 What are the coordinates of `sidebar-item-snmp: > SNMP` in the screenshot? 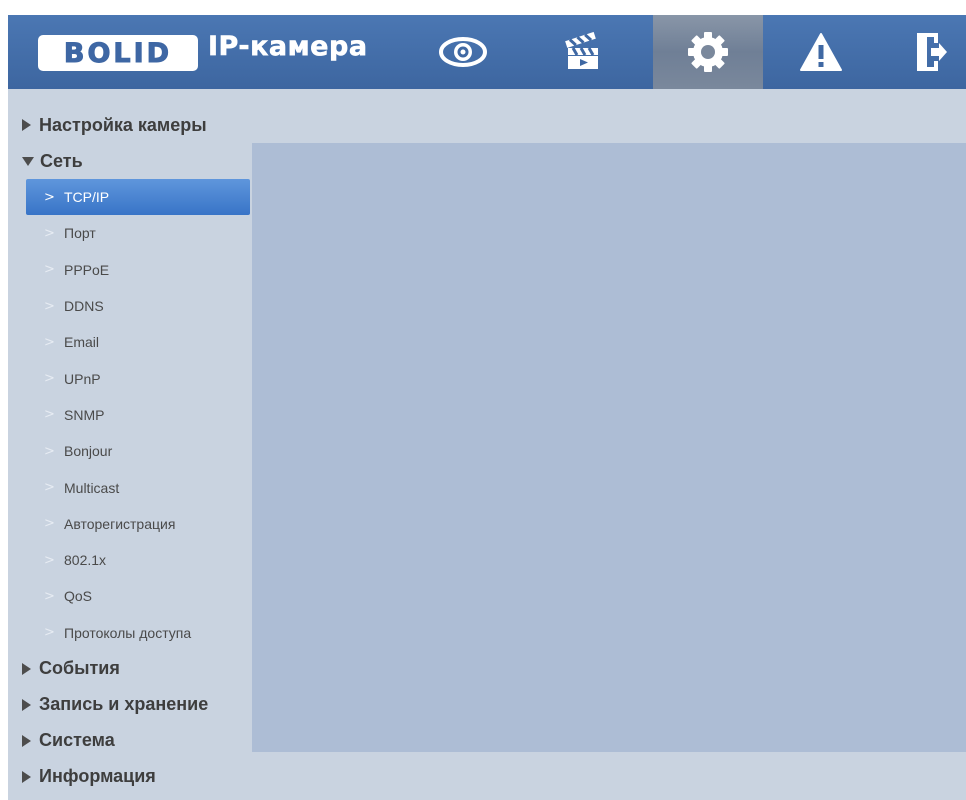 It's located at (138, 415).